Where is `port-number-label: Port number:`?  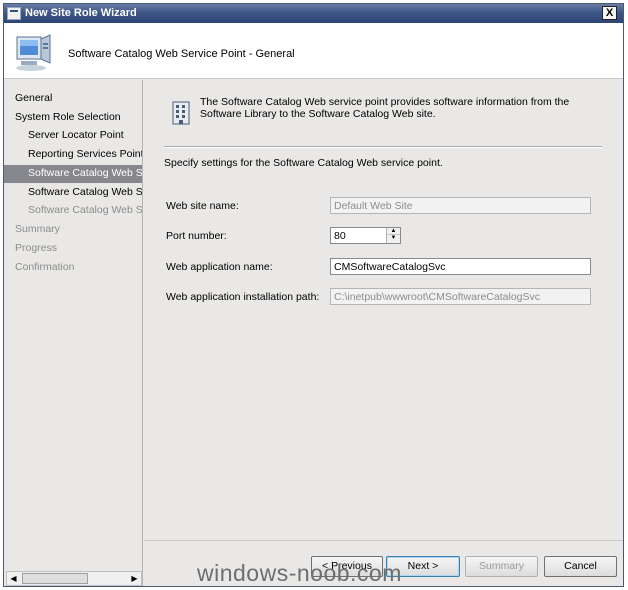
port-number-label: Port number: is located at coordinates (196, 236).